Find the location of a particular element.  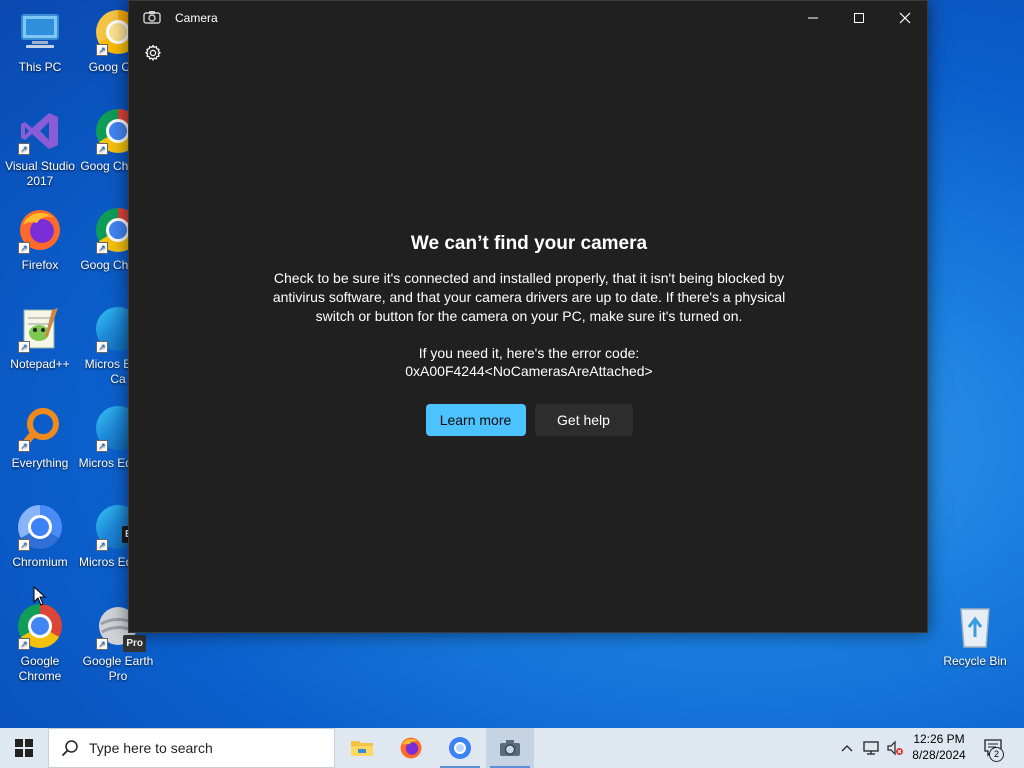

desktop-icon-label: Chromium is located at coordinates (40, 562).